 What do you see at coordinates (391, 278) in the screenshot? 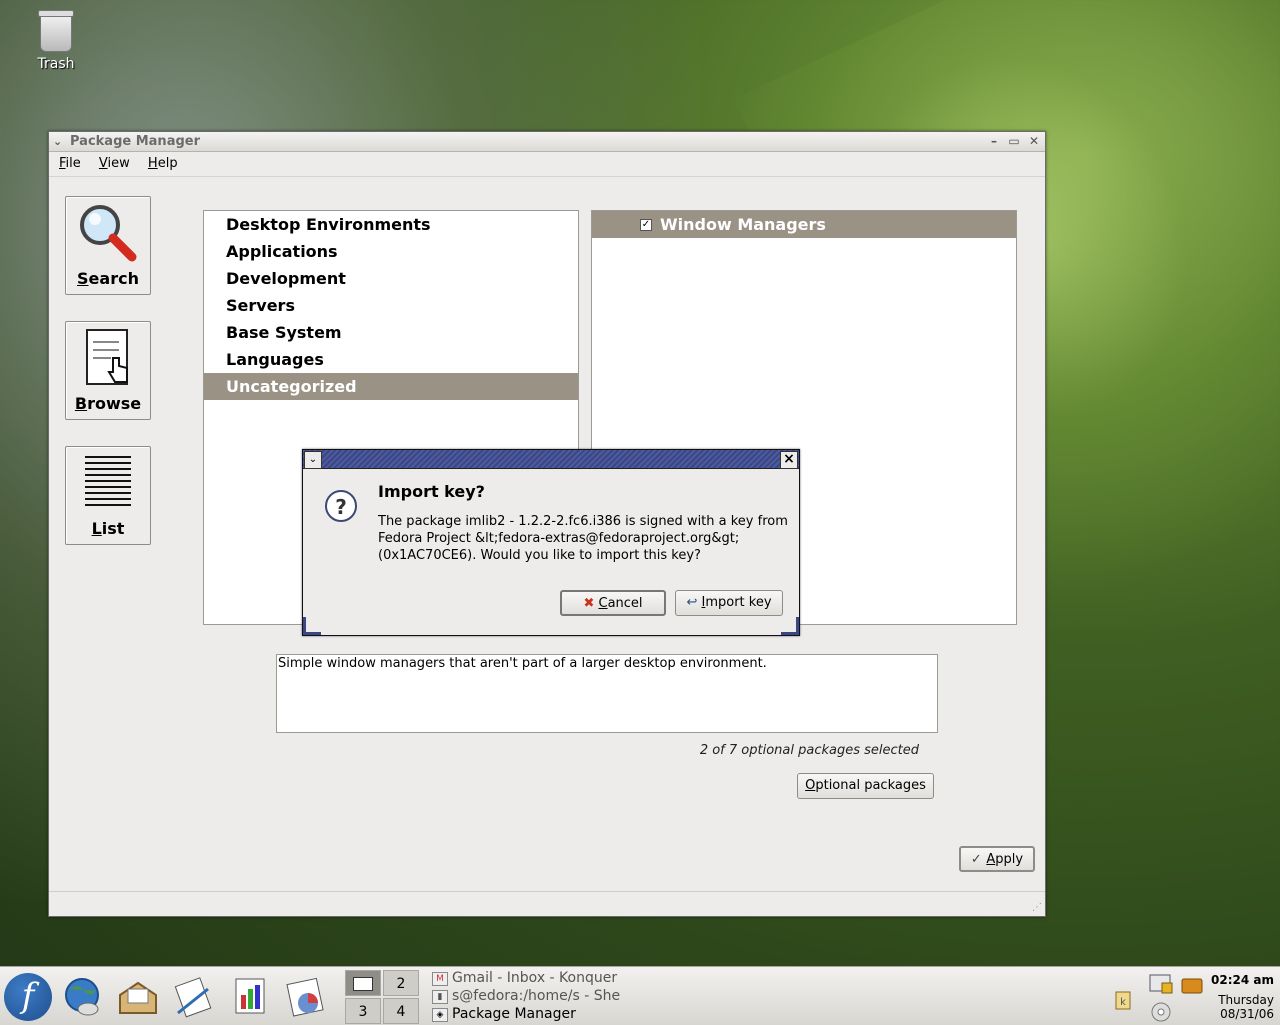
I see `group-item: Development` at bounding box center [391, 278].